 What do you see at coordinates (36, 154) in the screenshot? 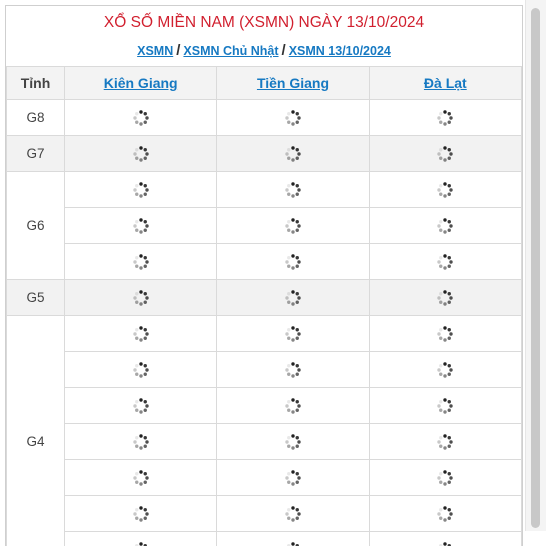
I see `prize-label: G7` at bounding box center [36, 154].